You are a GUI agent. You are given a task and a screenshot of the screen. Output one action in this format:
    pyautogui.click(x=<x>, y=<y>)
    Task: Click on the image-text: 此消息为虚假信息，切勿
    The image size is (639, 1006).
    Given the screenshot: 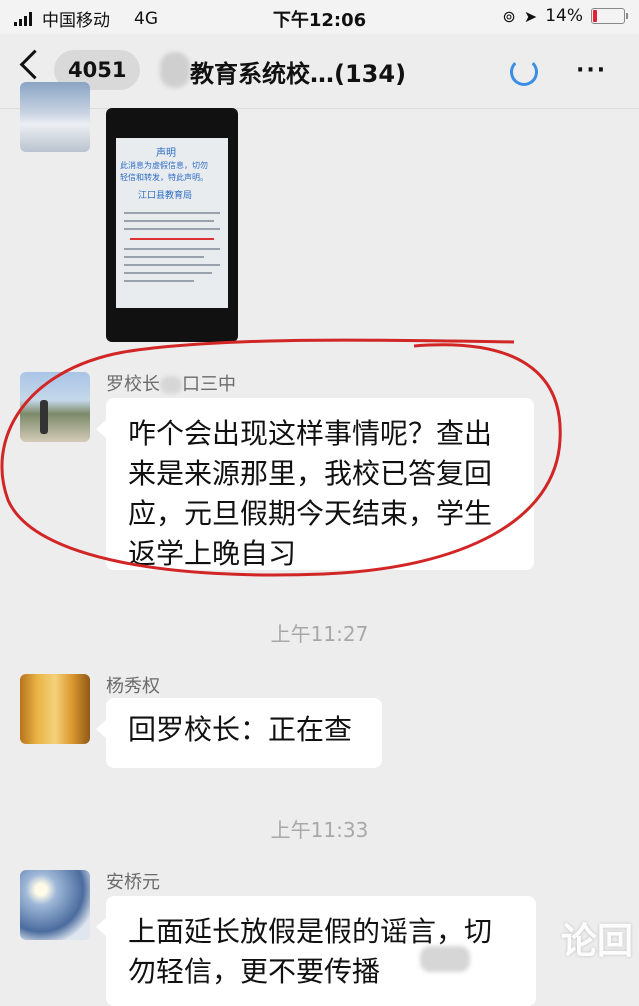 What is the action you would take?
    pyautogui.click(x=164, y=165)
    